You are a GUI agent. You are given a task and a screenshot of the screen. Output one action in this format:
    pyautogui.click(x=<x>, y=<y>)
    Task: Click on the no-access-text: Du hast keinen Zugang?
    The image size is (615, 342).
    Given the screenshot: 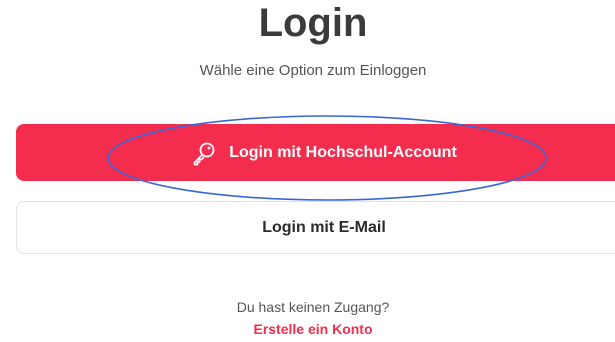 What is the action you would take?
    pyautogui.click(x=313, y=307)
    